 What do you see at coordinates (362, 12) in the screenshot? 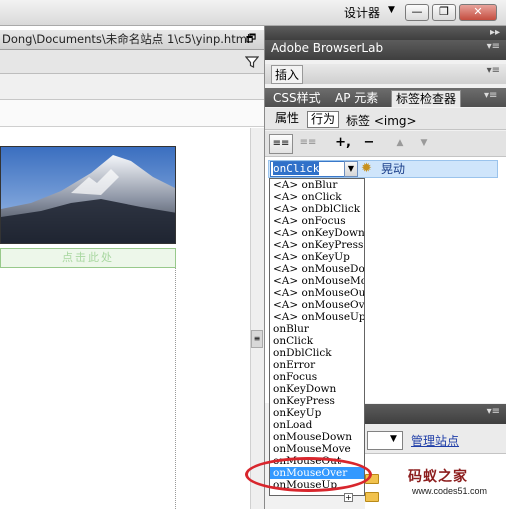
I see `workspace-switcher: 设计器` at bounding box center [362, 12].